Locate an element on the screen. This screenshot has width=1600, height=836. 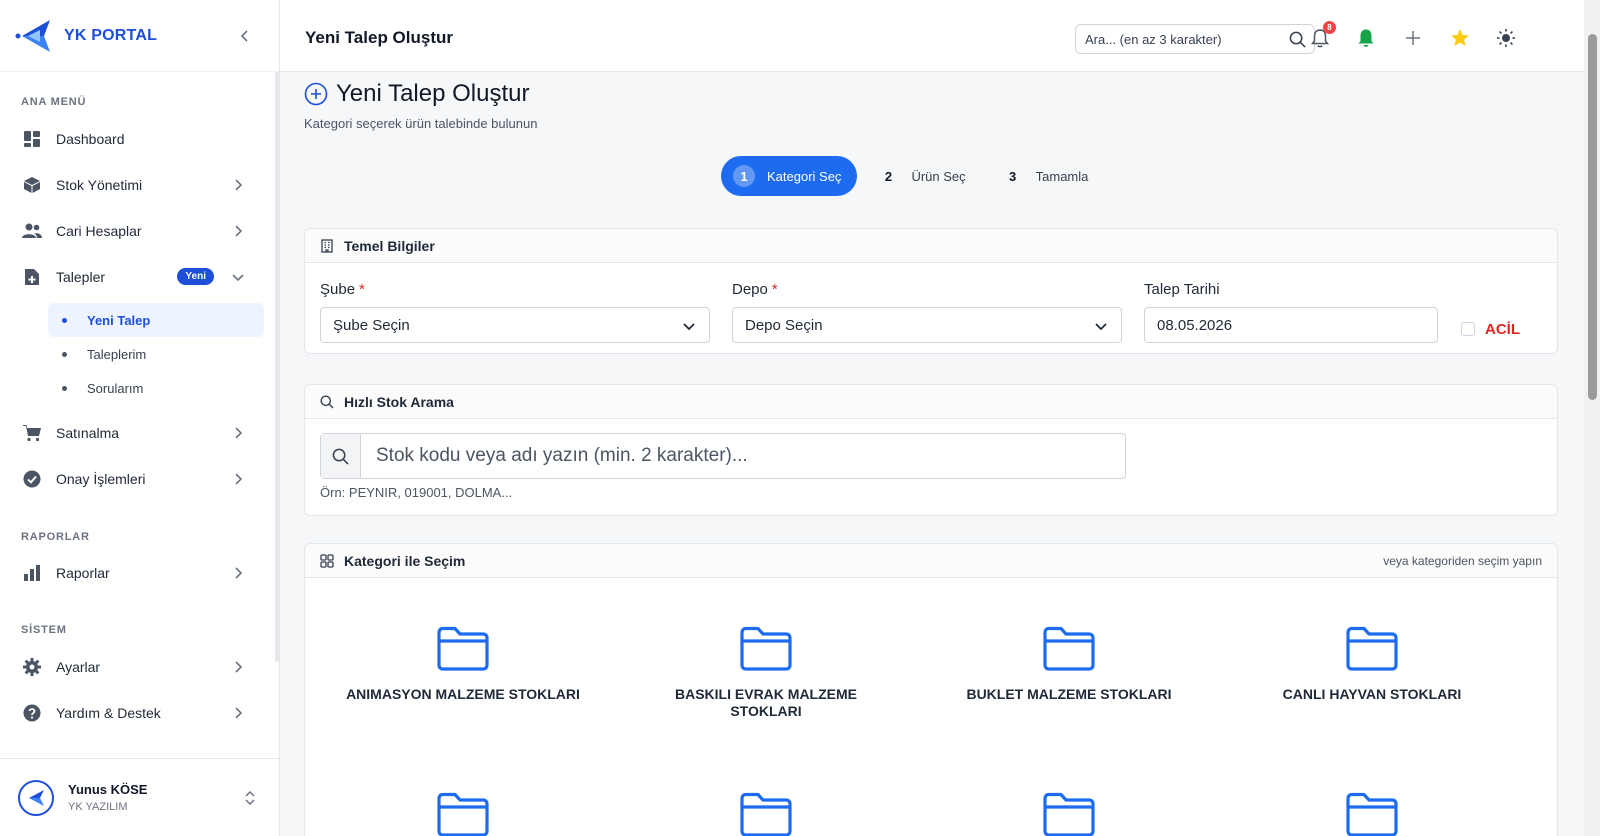
bar-chart-icon is located at coordinates (32, 573).